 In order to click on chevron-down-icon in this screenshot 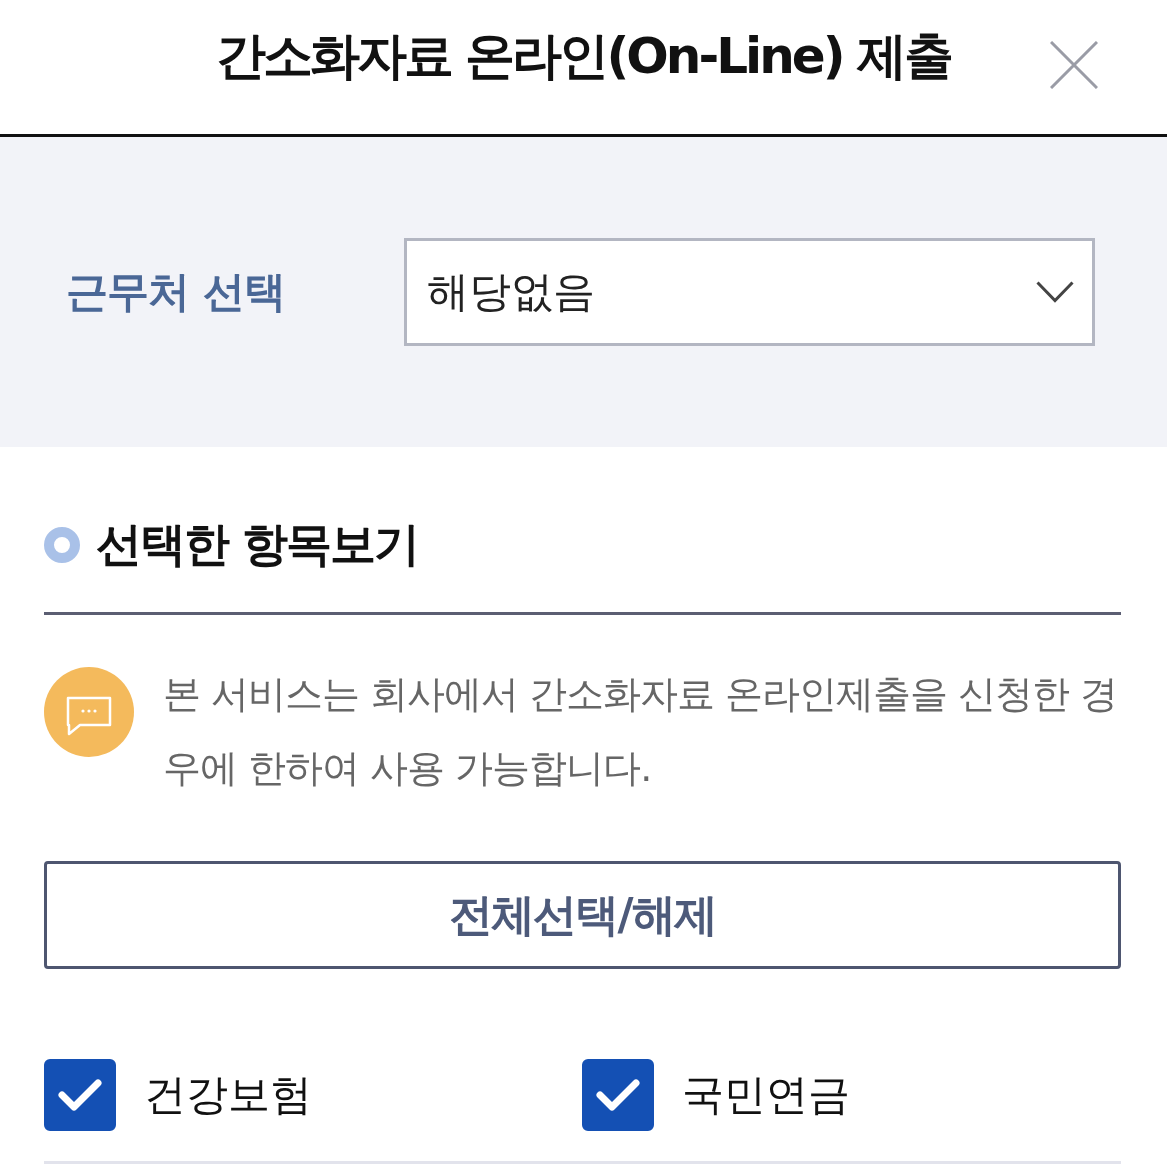, I will do `click(1055, 292)`.